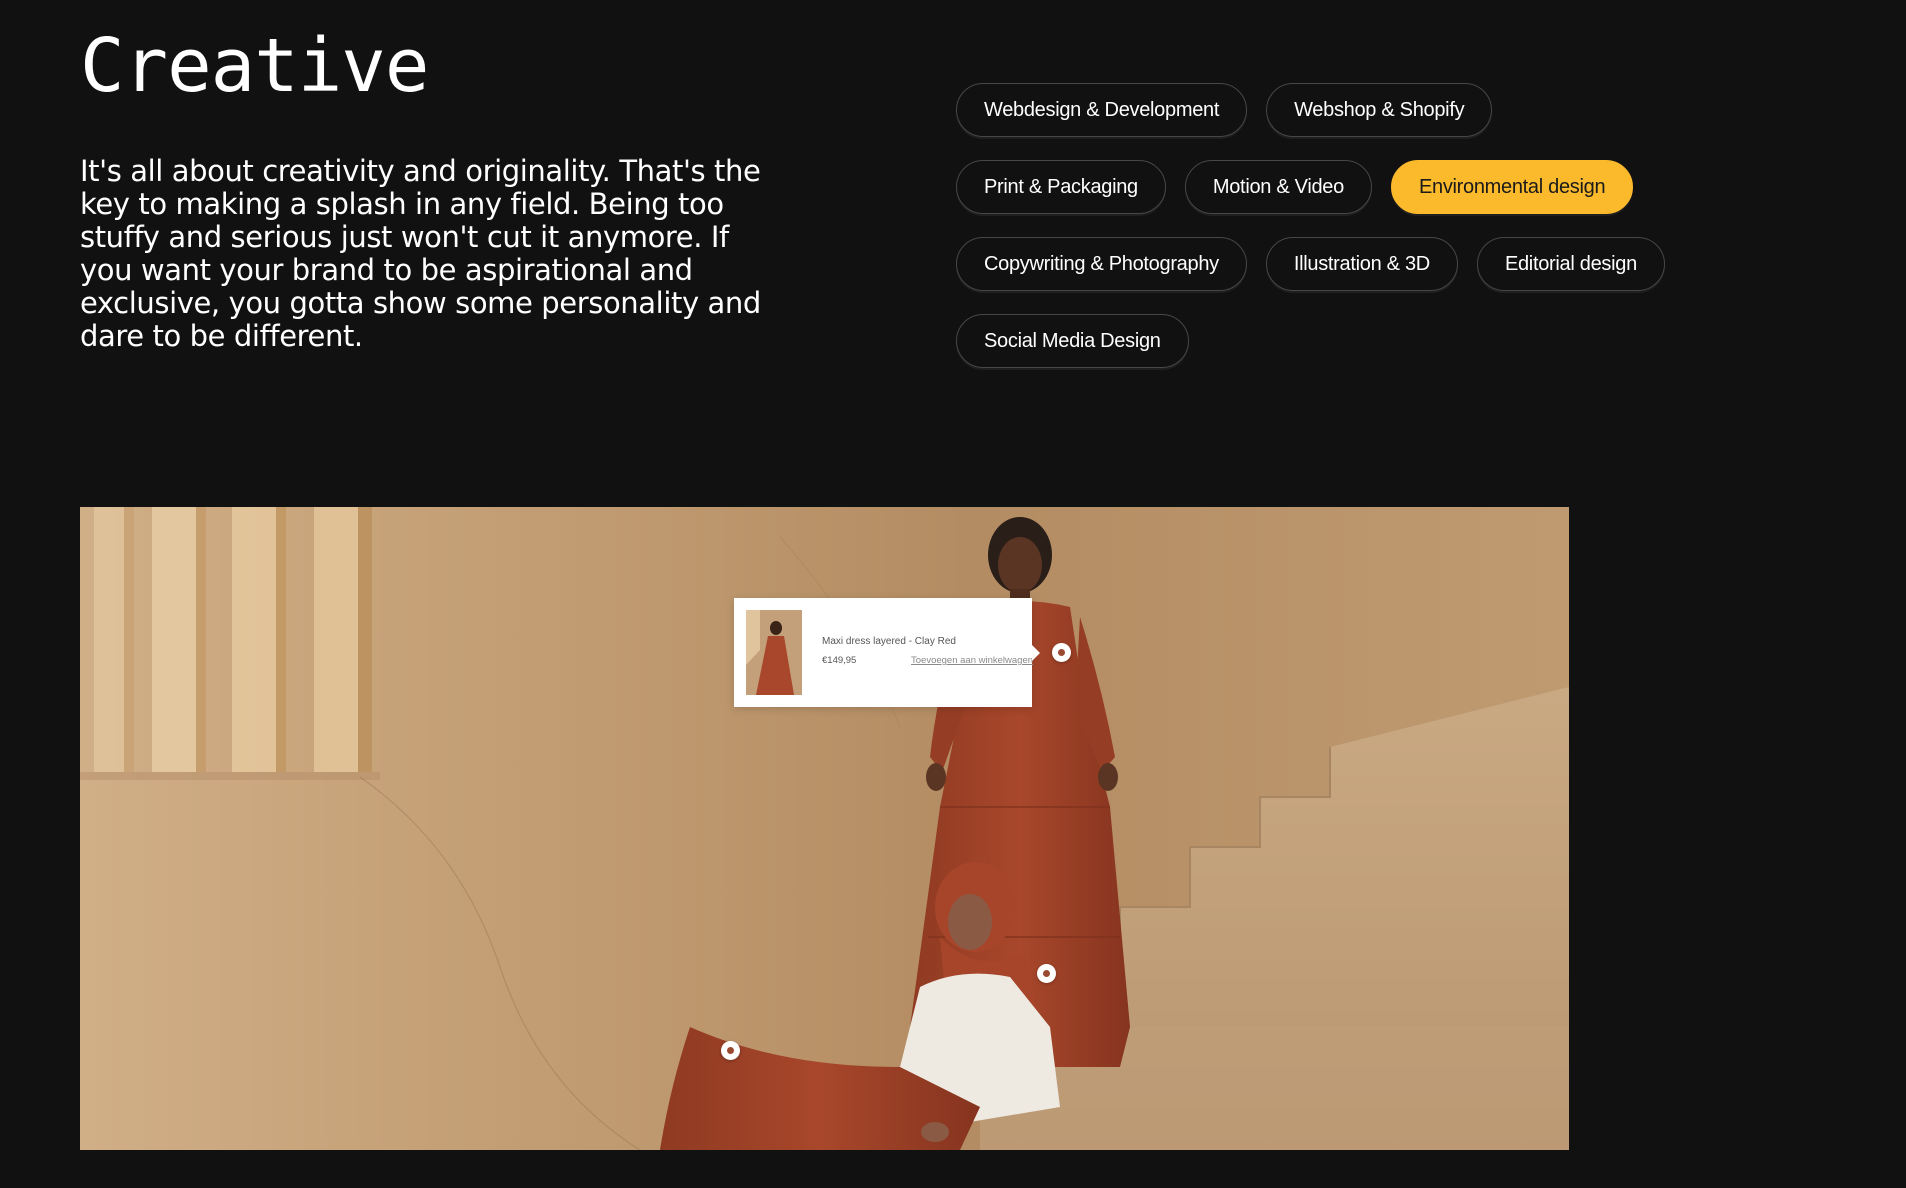  I want to click on tag-print-packaging: Print & Packaging, so click(1061, 187).